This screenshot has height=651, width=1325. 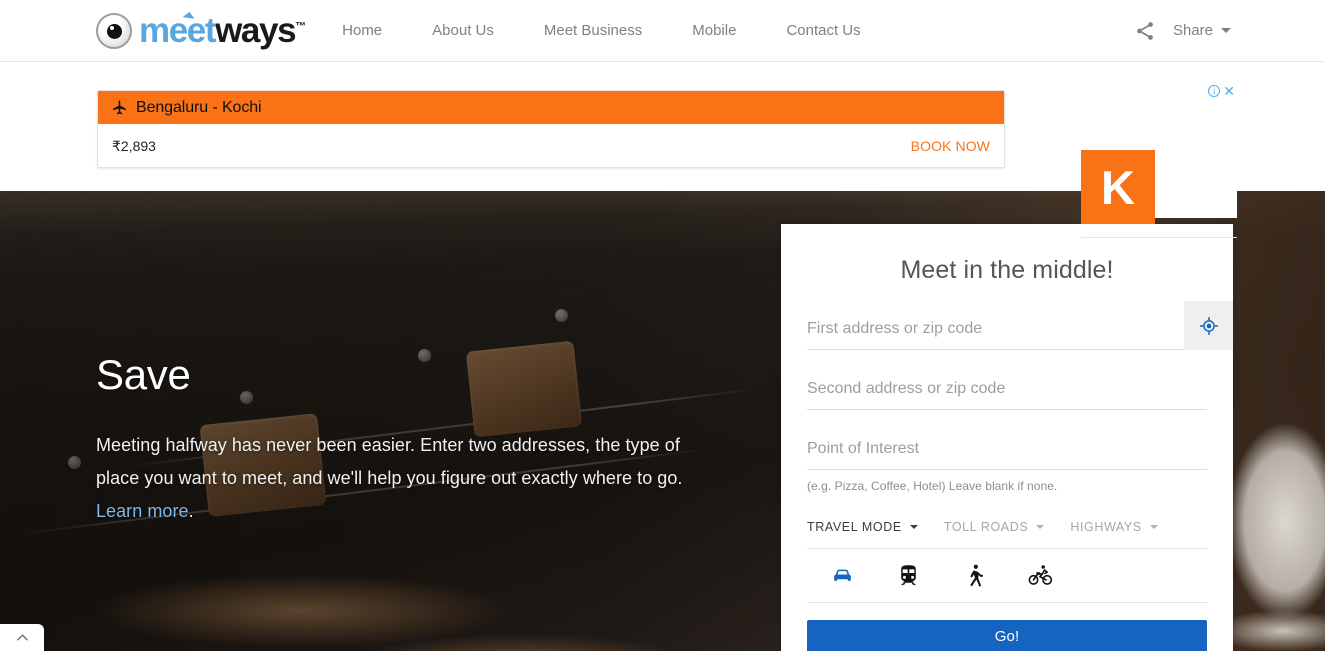 I want to click on site-logo: meetways™, so click(x=201, y=31).